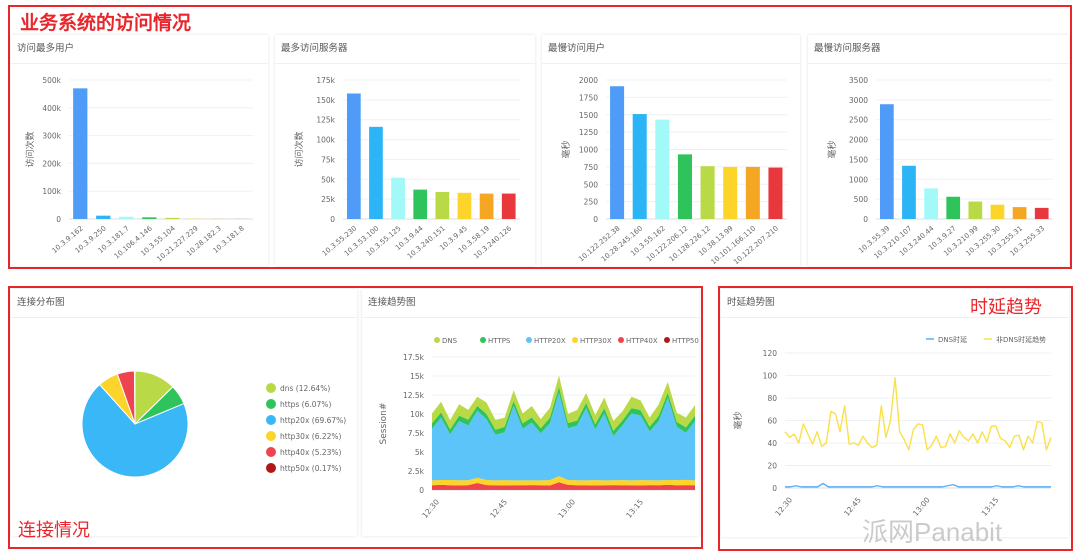 The height and width of the screenshot is (555, 1080). I want to click on x-tick-label: 13:00, so click(566, 508).